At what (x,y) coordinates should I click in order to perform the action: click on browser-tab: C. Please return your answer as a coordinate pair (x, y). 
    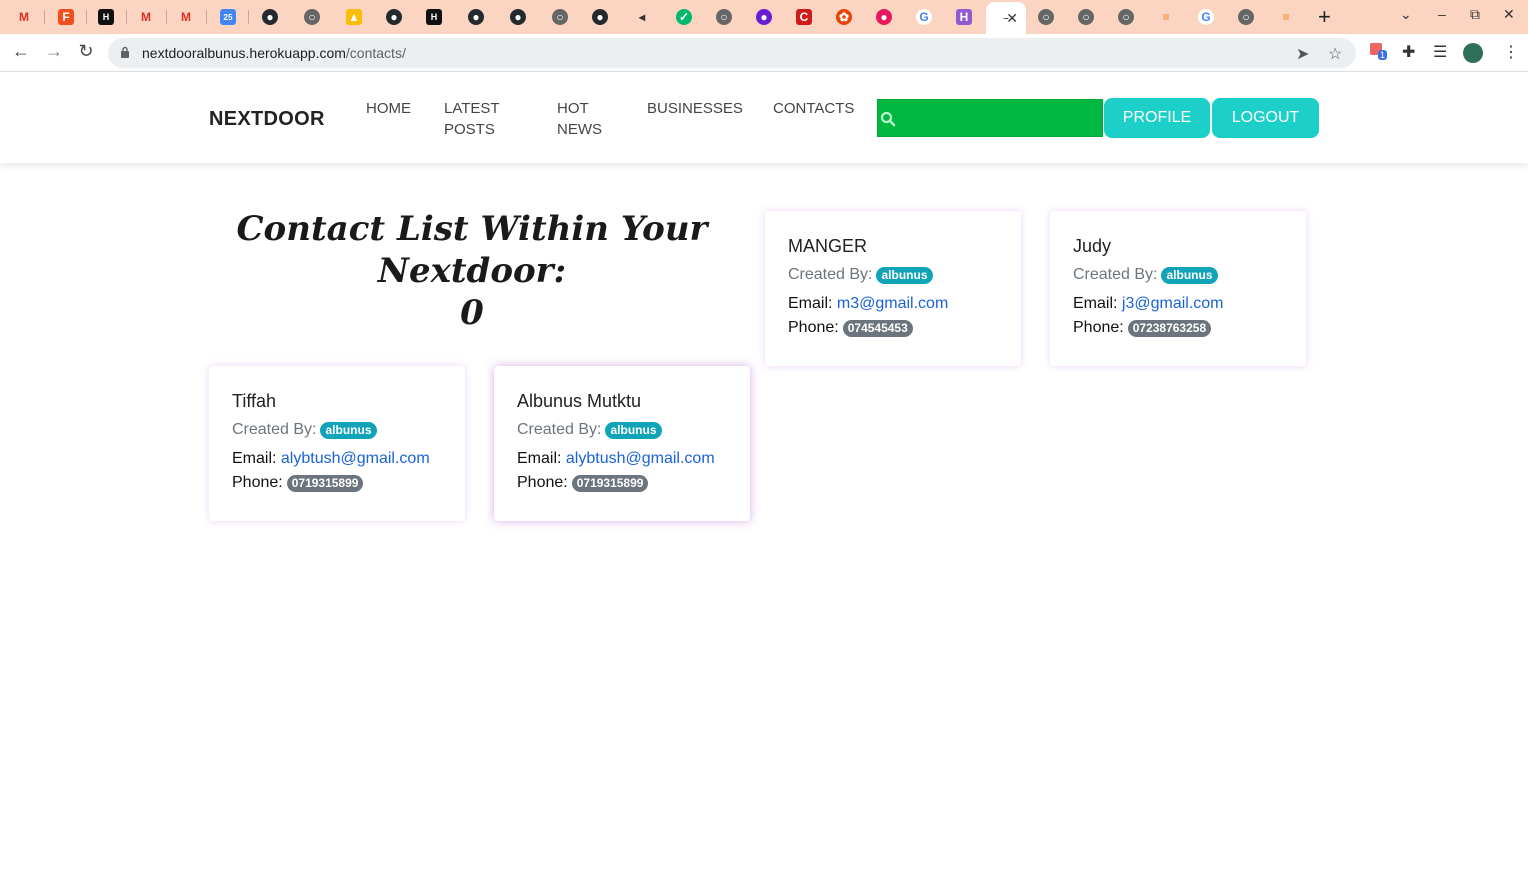
    Looking at the image, I should click on (804, 17).